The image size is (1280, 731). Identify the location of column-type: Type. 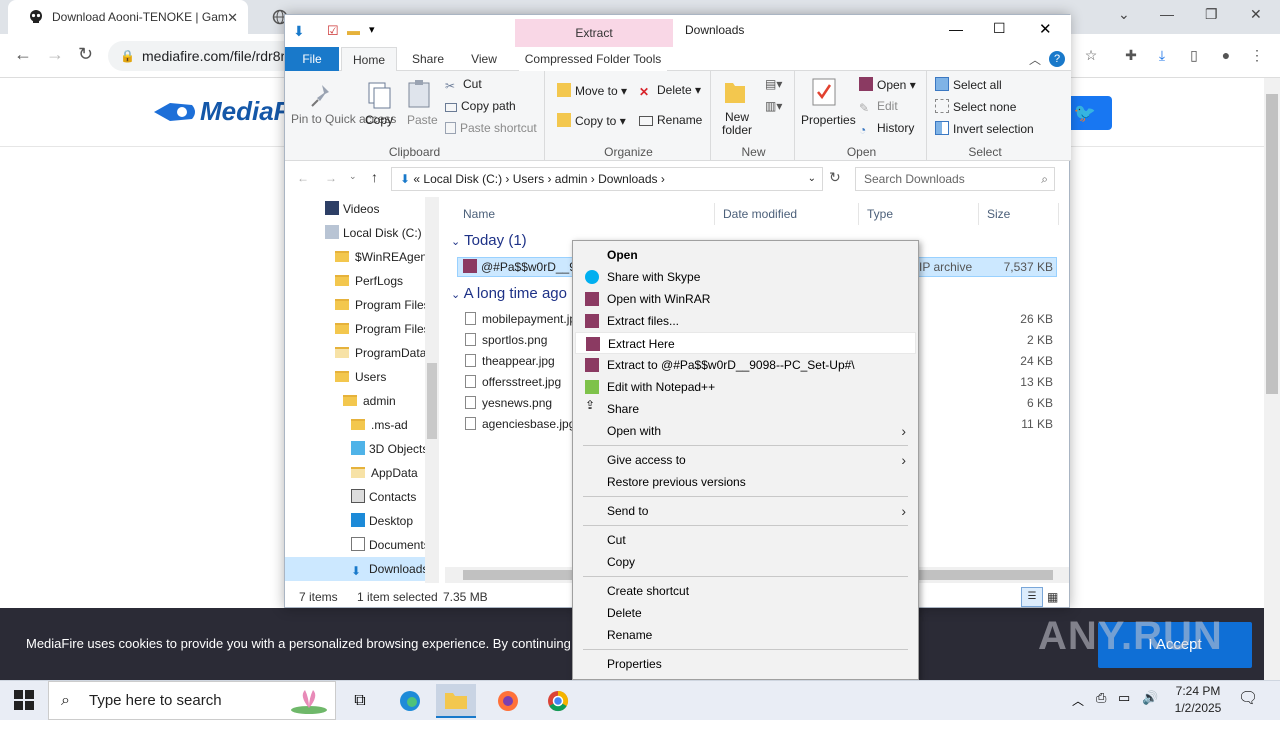
(920, 214).